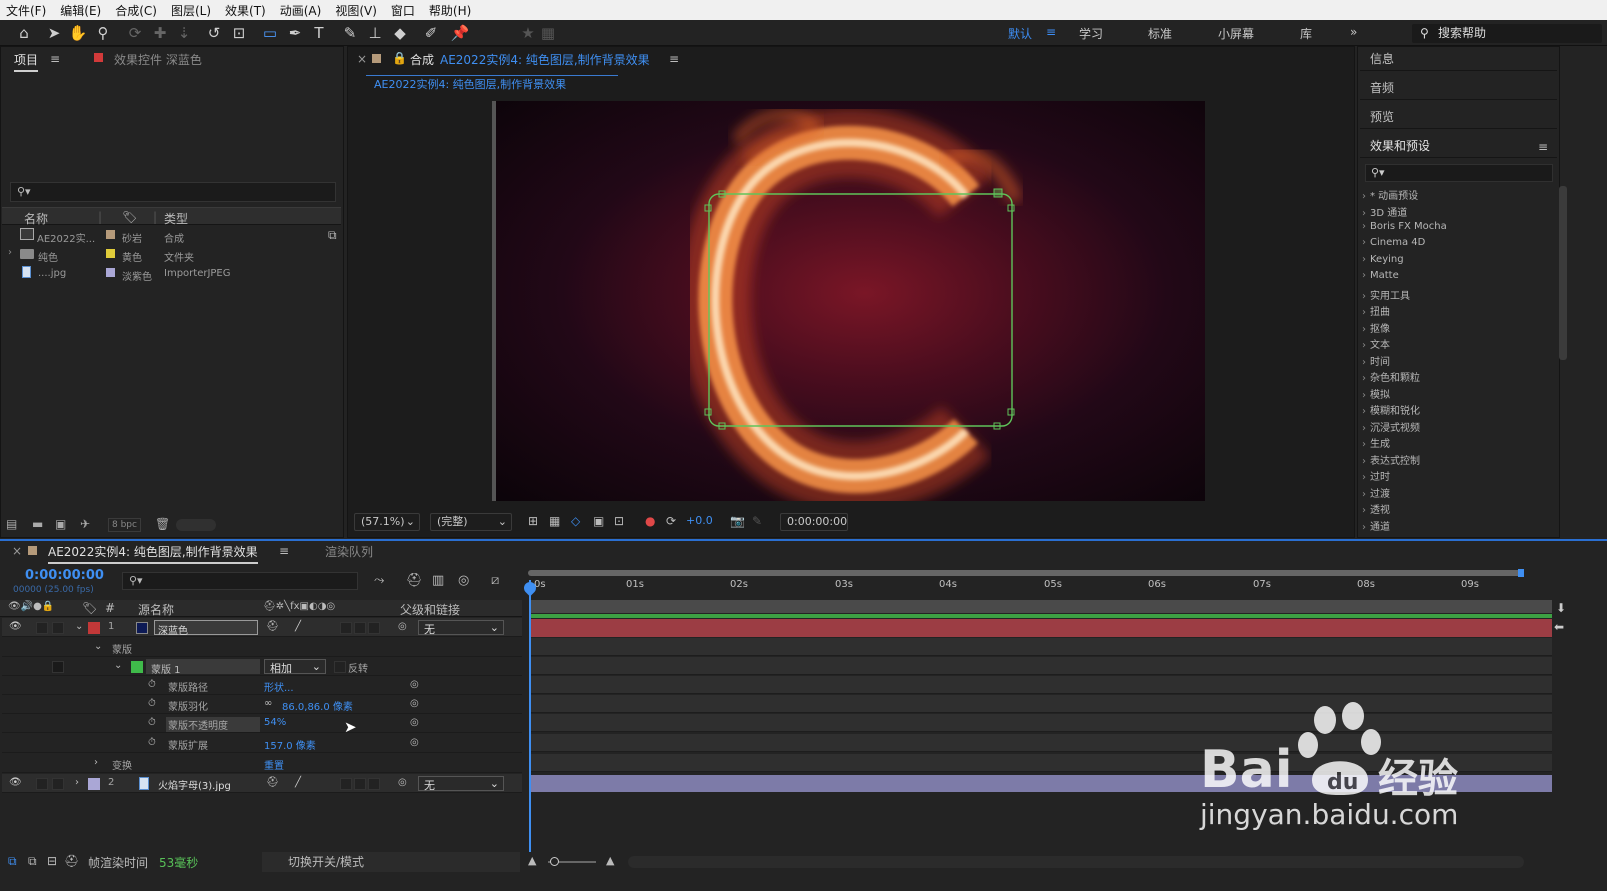 The width and height of the screenshot is (1607, 891). I want to click on pan-camera-icon: ✚, so click(160, 33).